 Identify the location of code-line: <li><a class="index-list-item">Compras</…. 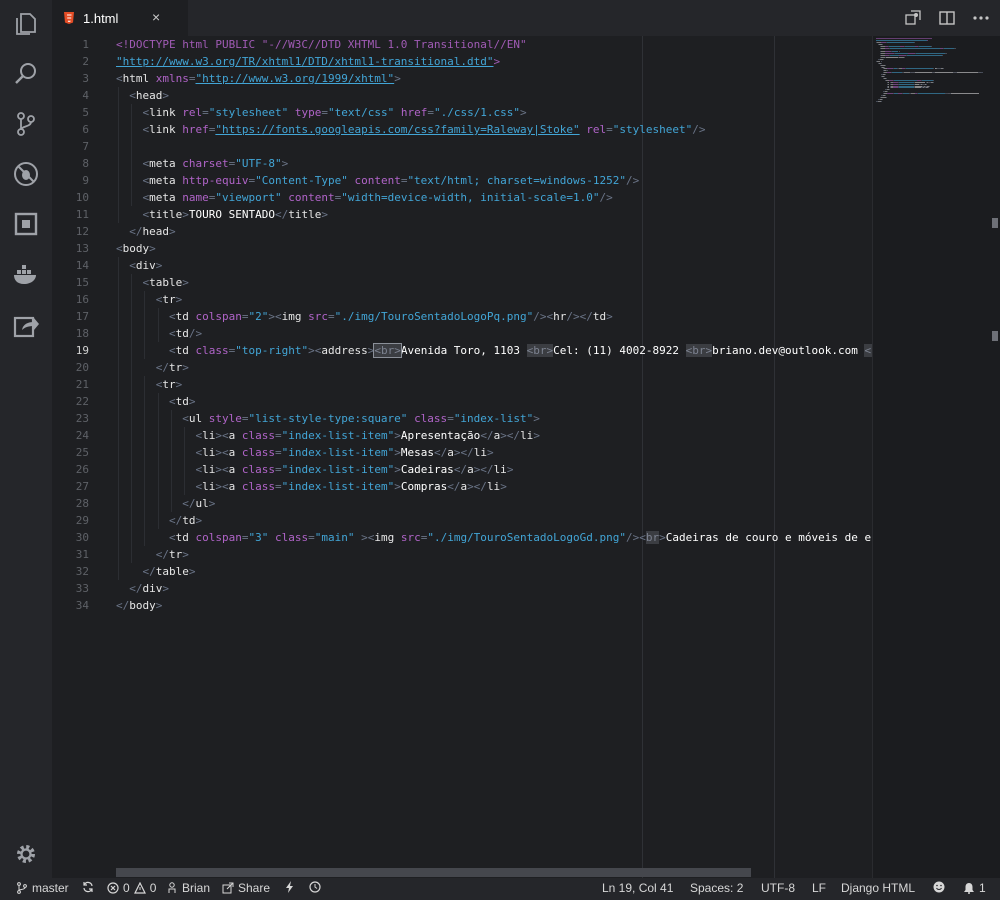
(494, 486).